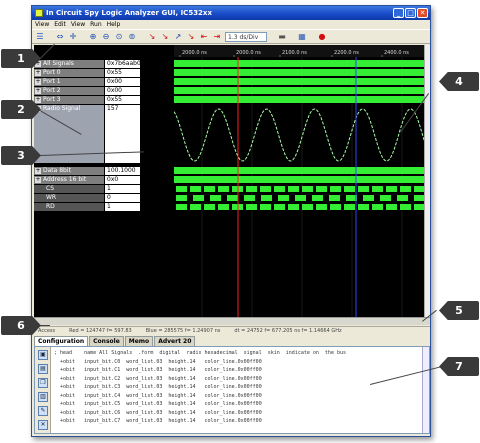  I want to click on signal-value: 0x00, so click(122, 91).